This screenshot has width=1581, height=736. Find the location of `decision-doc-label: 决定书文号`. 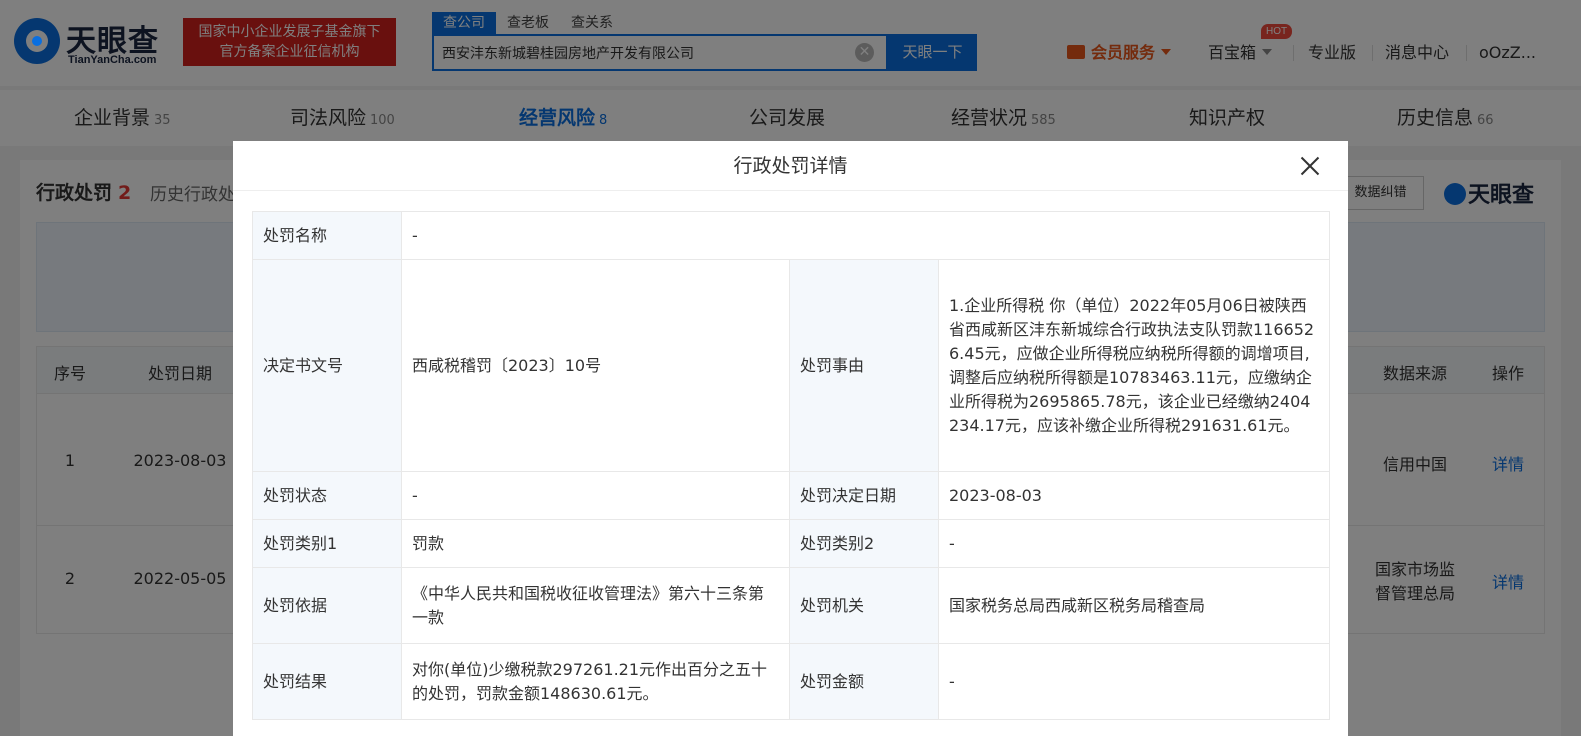

decision-doc-label: 决定书文号 is located at coordinates (327, 365).